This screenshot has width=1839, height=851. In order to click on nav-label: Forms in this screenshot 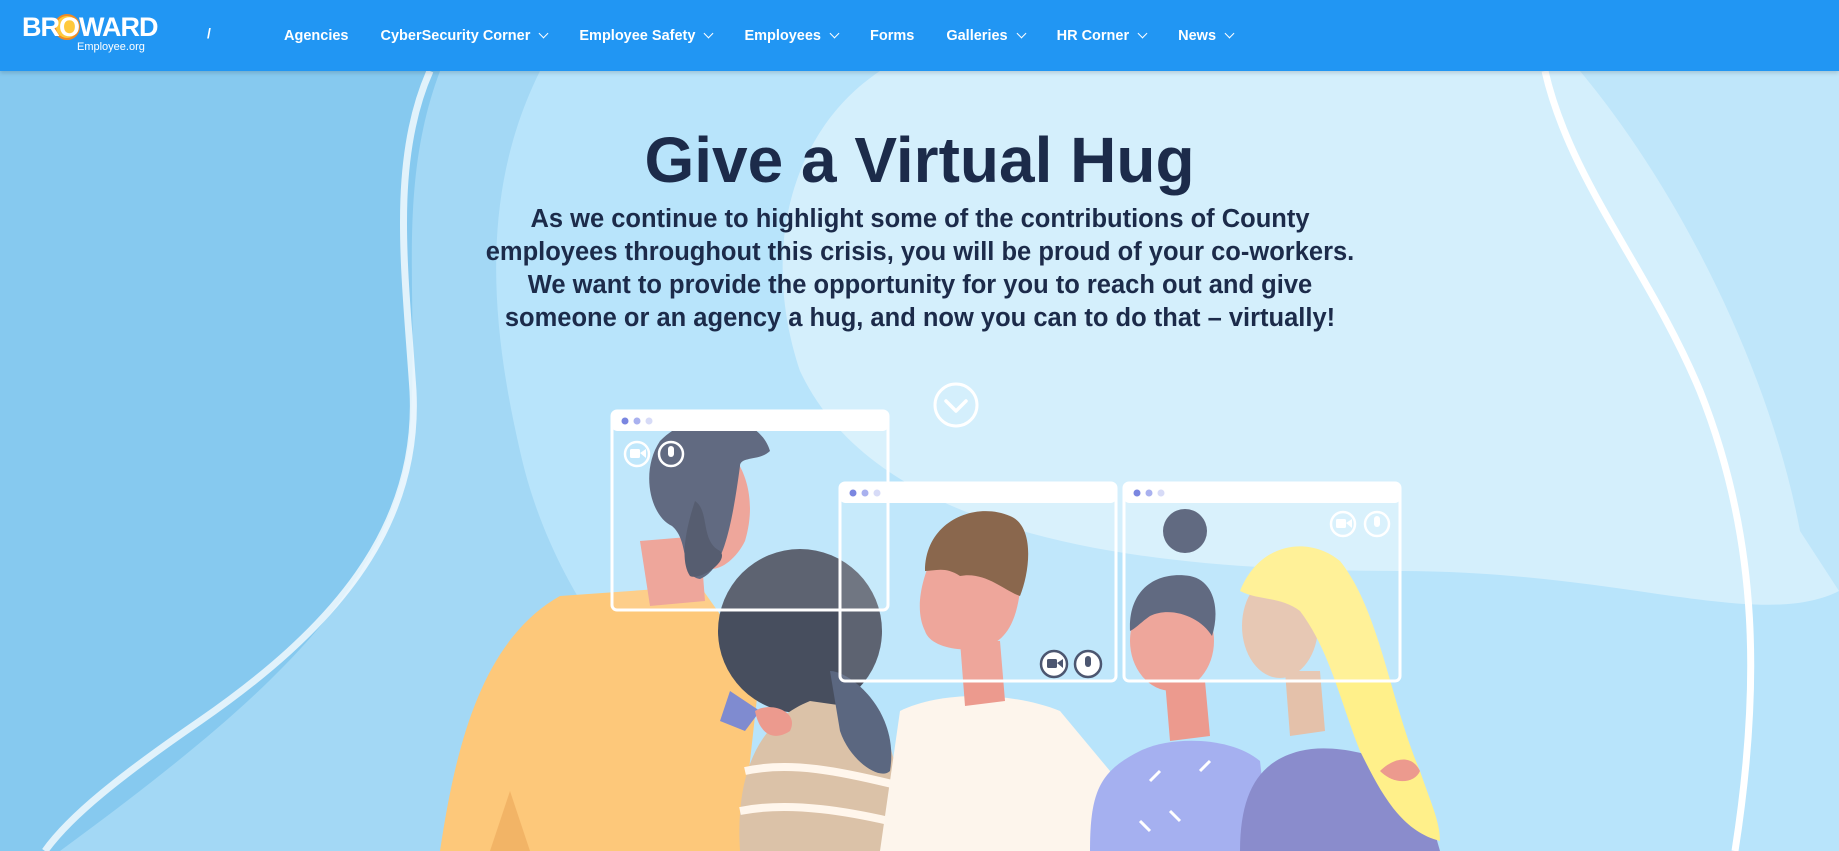, I will do `click(892, 35)`.